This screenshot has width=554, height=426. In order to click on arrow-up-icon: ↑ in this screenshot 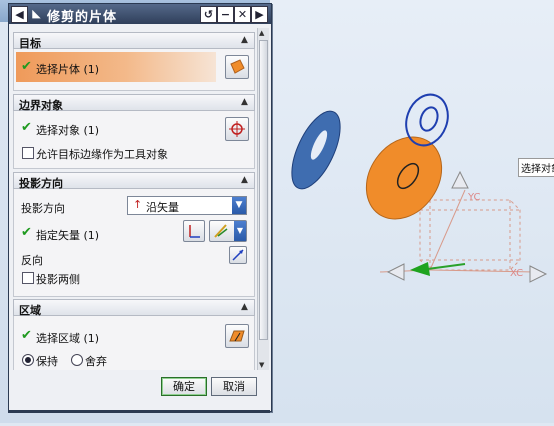, I will do `click(138, 204)`.